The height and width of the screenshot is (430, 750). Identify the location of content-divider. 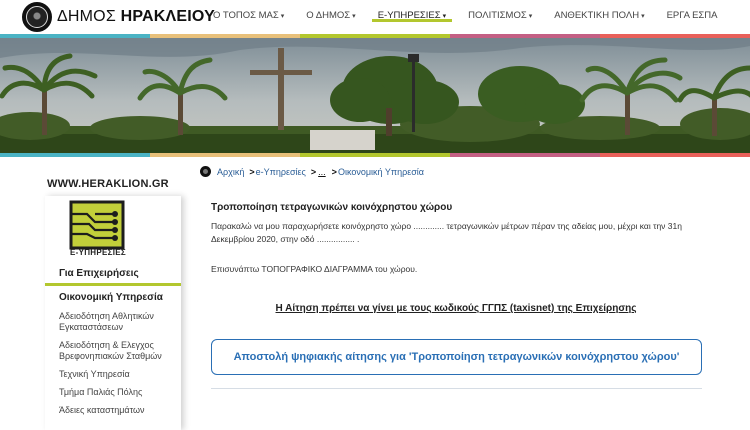
(456, 388).